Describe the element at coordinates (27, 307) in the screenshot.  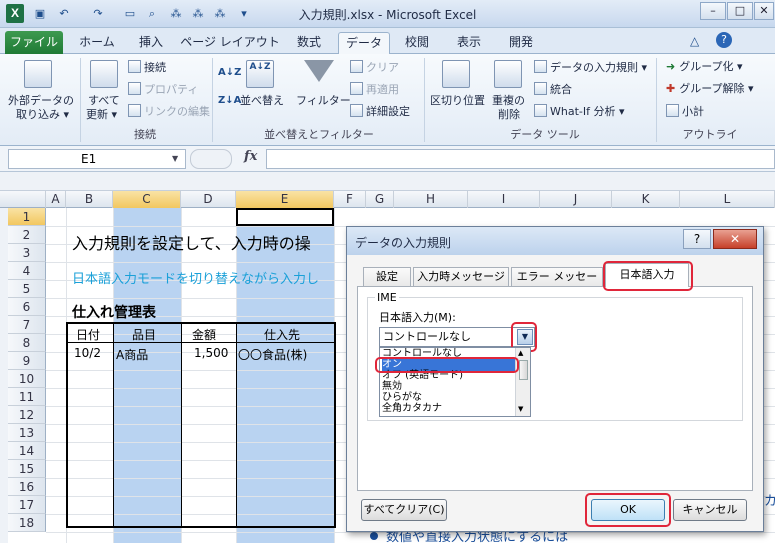
I see `row-header: 6` at that location.